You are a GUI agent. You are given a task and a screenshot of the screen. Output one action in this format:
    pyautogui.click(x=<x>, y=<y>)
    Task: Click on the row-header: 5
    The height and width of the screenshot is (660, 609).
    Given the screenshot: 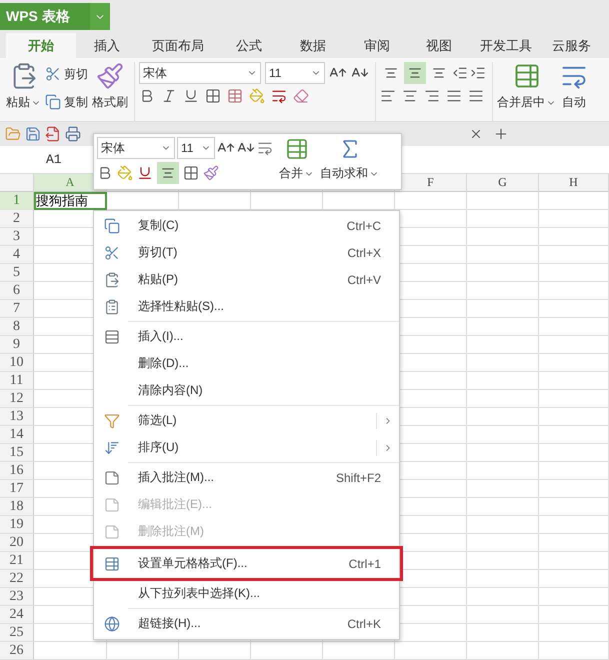 What is the action you would take?
    pyautogui.click(x=17, y=273)
    